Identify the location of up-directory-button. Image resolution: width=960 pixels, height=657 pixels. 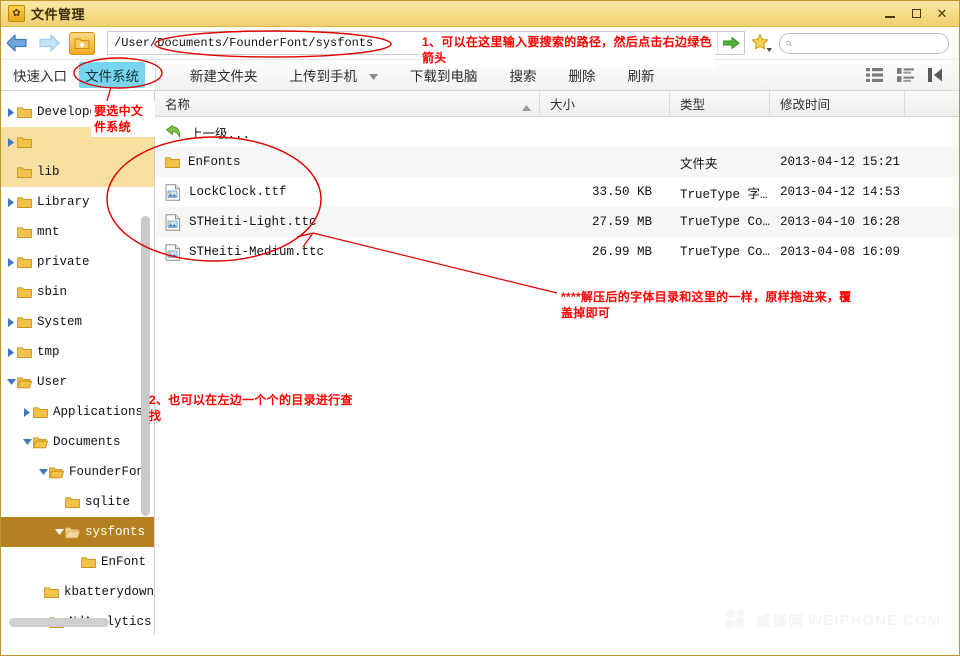
(82, 43).